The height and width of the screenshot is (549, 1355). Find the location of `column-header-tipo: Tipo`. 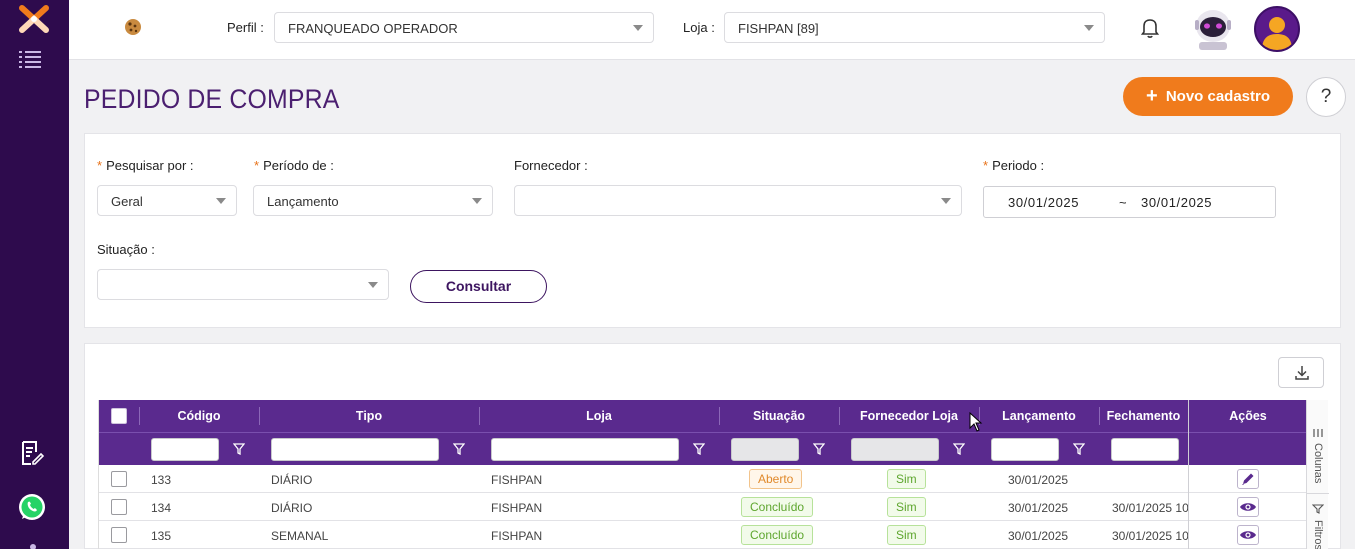

column-header-tipo: Tipo is located at coordinates (369, 416).